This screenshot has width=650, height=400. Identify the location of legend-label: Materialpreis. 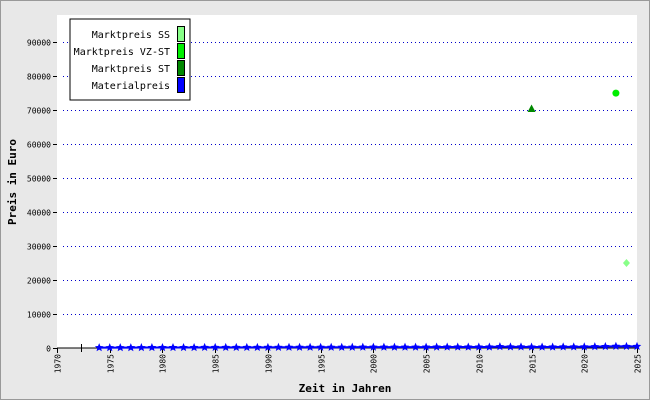
(131, 86).